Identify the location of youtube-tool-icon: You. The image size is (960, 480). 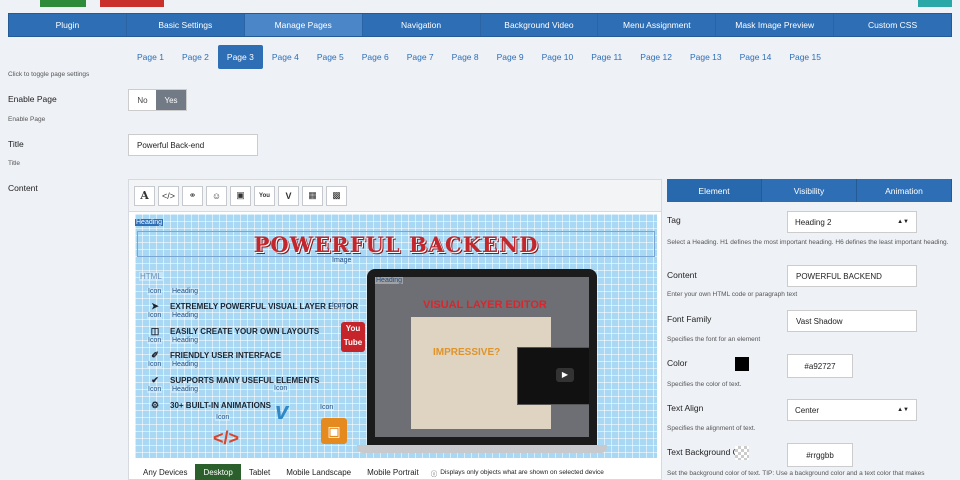
(264, 195).